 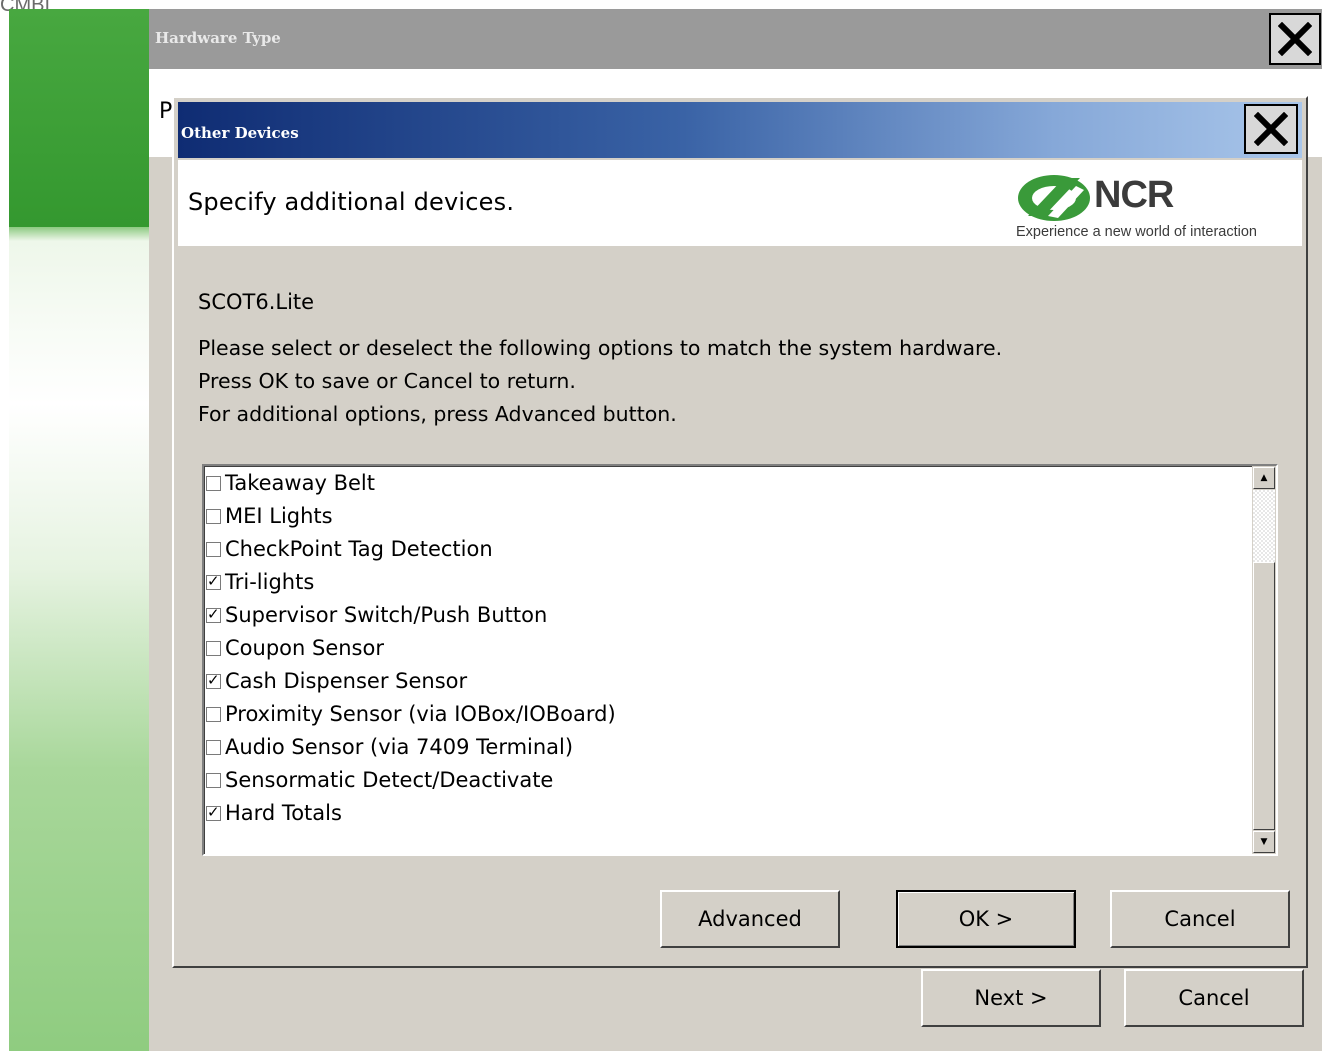 What do you see at coordinates (1264, 526) in the screenshot?
I see `scrollbar-track` at bounding box center [1264, 526].